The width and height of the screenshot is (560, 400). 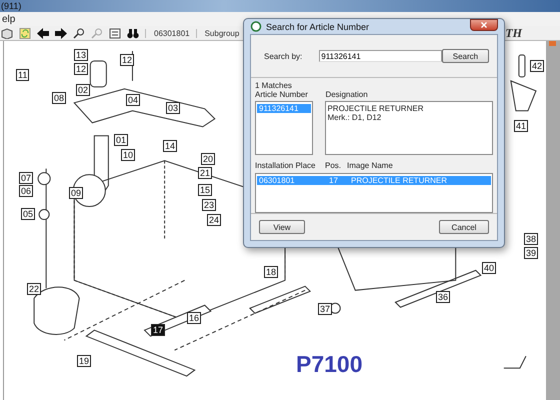 I want to click on view-button: View, so click(x=282, y=227).